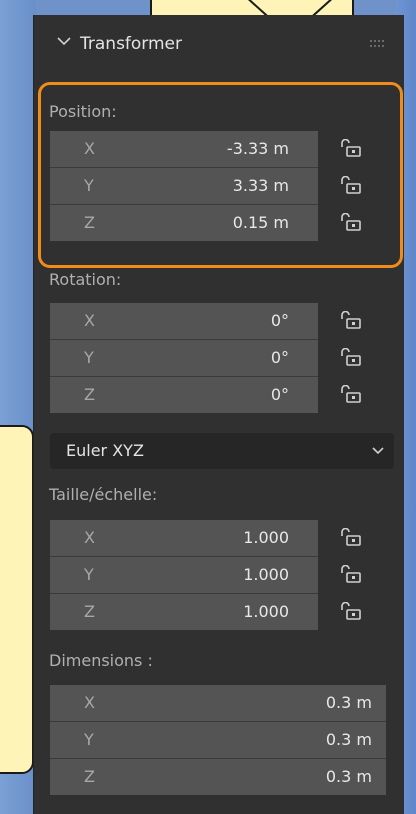  I want to click on rotation-mode-select: Euler XYZ, so click(222, 451).